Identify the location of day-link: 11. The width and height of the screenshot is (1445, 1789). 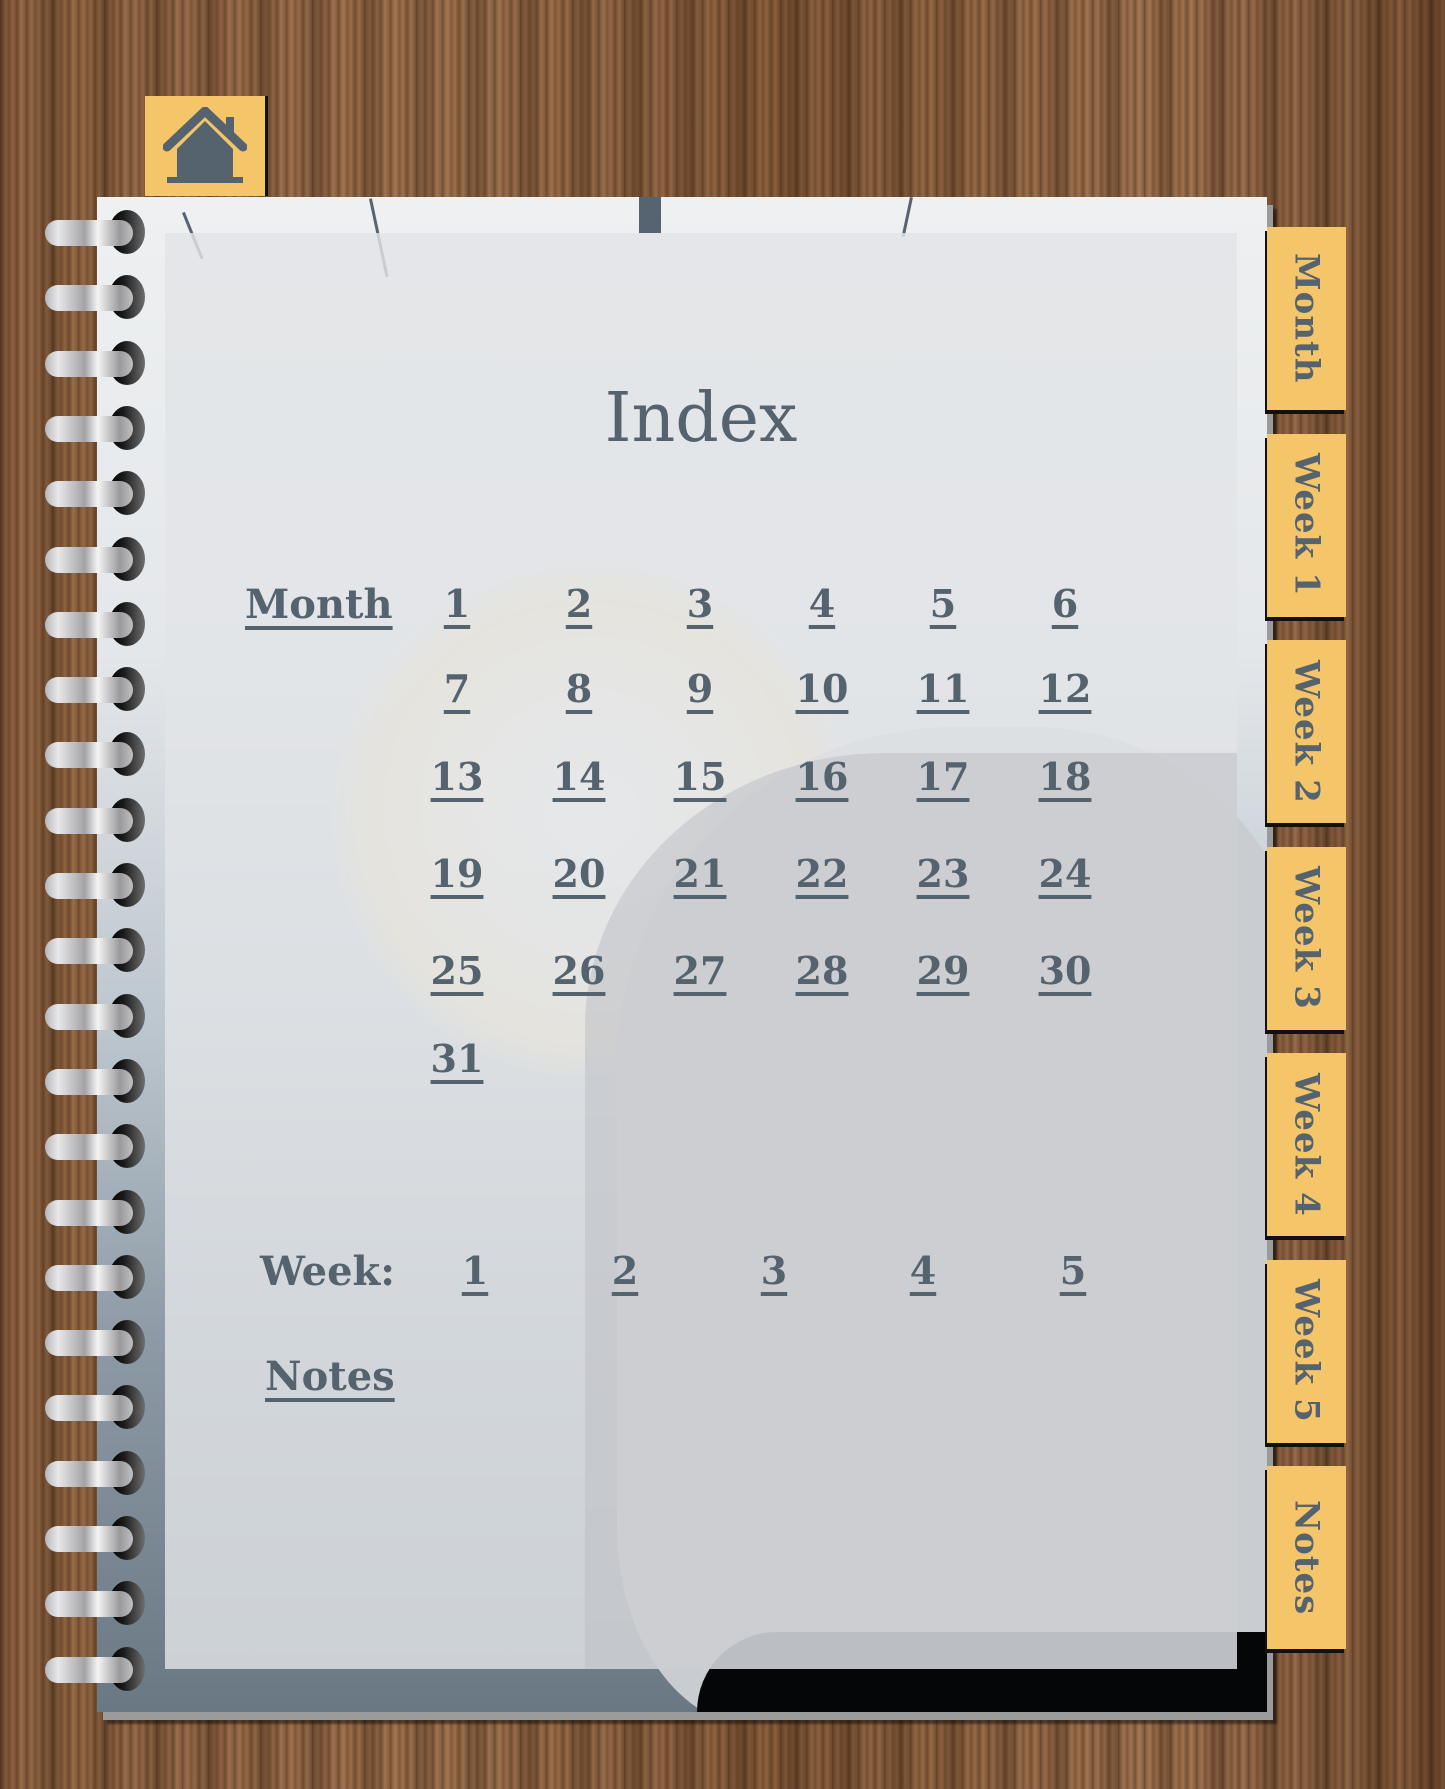
(943, 688).